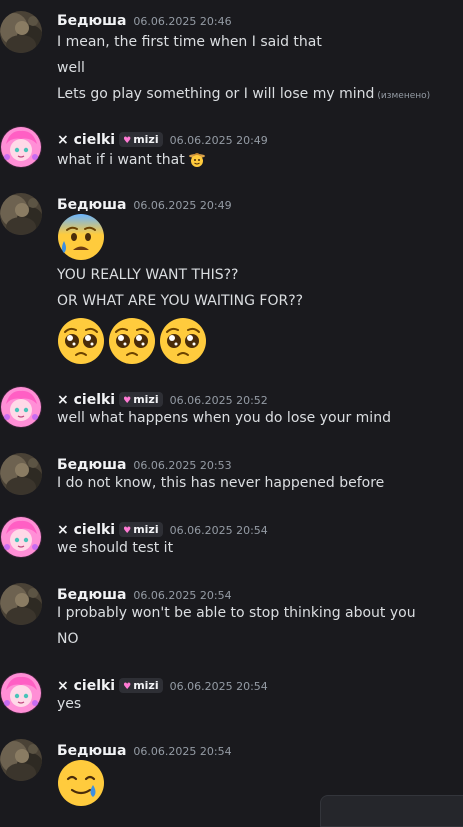  I want to click on message-text: I mean, the first time when I said that, so click(189, 42).